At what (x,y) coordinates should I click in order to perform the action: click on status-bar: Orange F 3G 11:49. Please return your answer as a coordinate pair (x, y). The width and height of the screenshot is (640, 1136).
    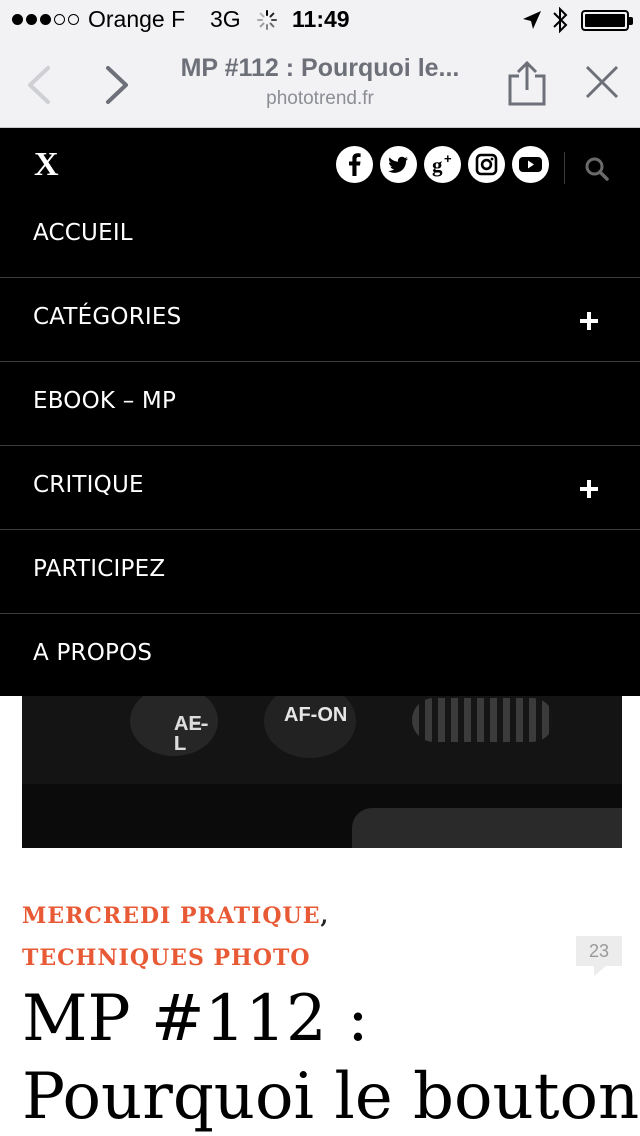
    Looking at the image, I should click on (320, 20).